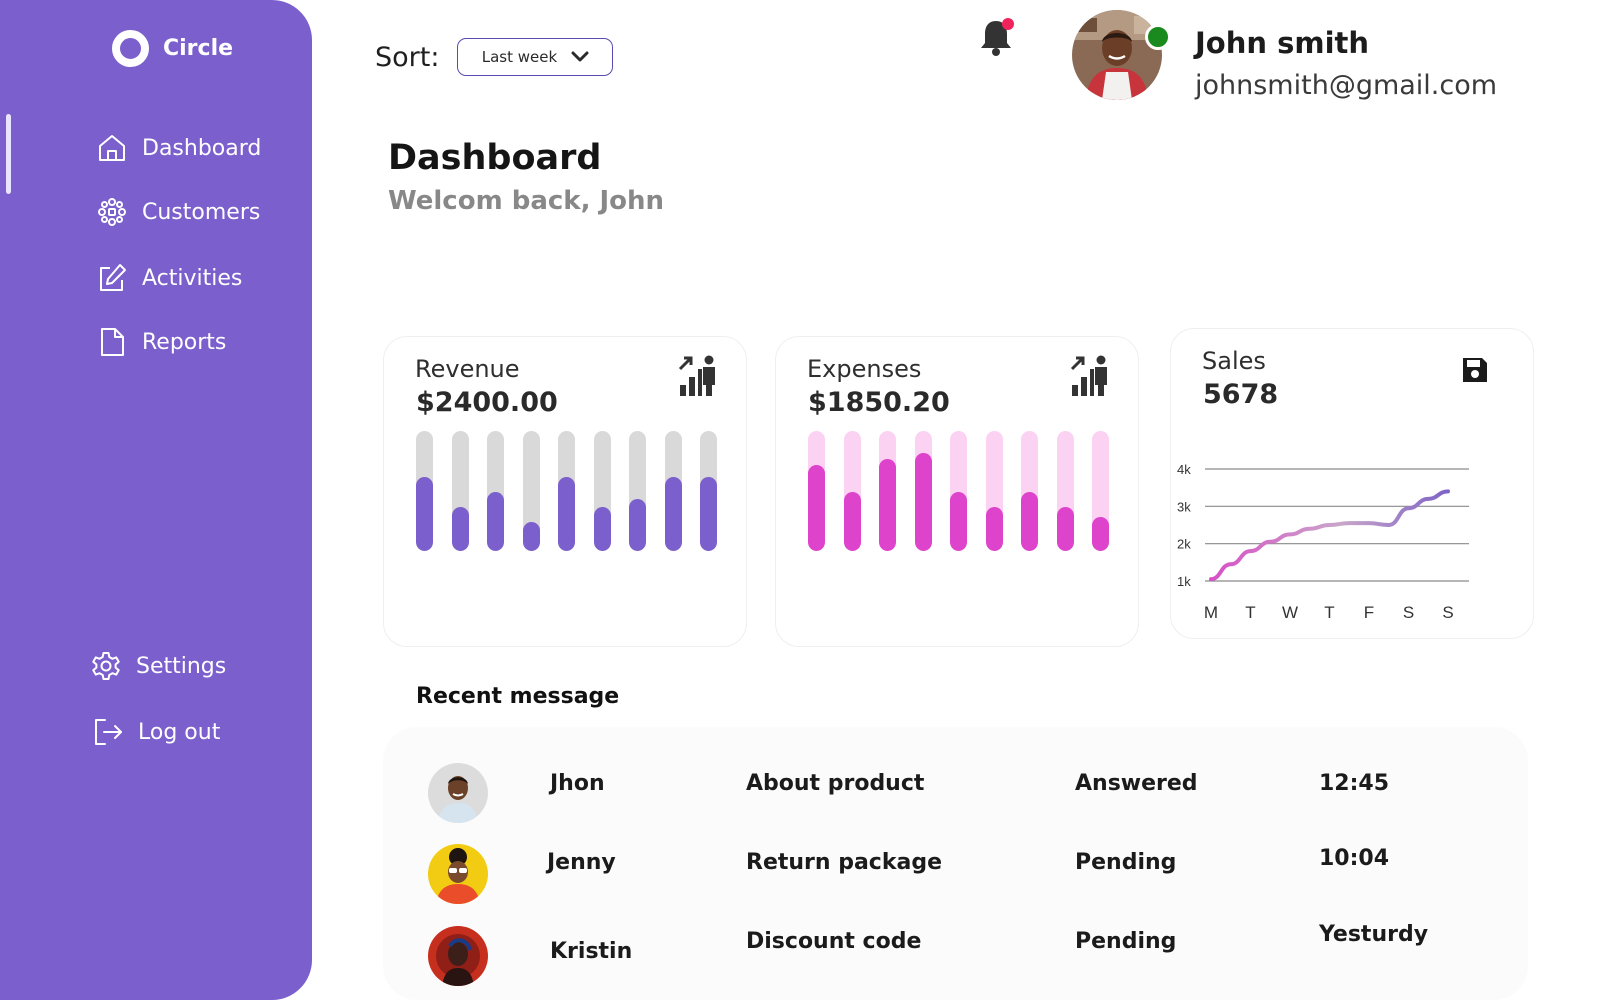  Describe the element at coordinates (1088, 375) in the screenshot. I see `growth-icon` at that location.